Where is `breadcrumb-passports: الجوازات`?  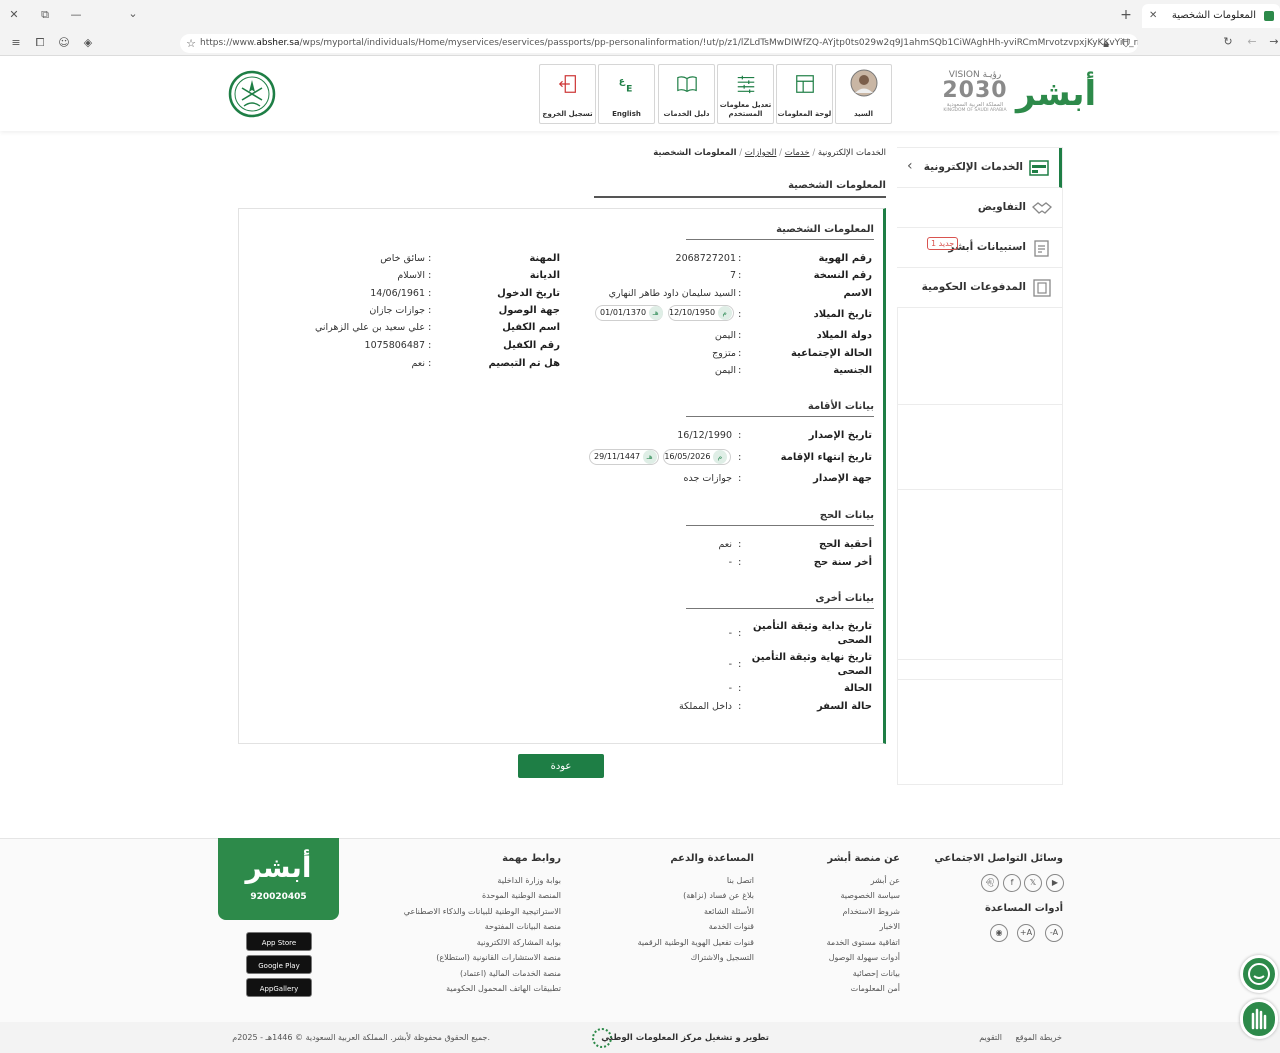
breadcrumb-passports: الجوازات is located at coordinates (761, 153).